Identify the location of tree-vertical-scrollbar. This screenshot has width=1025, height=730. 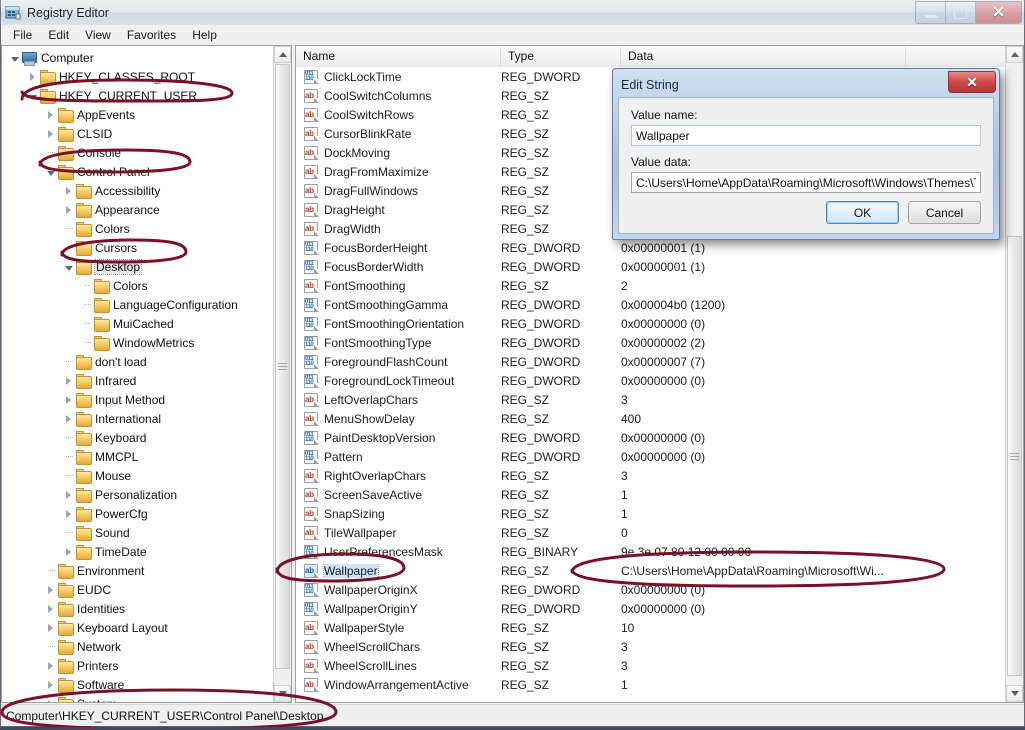
(282, 374).